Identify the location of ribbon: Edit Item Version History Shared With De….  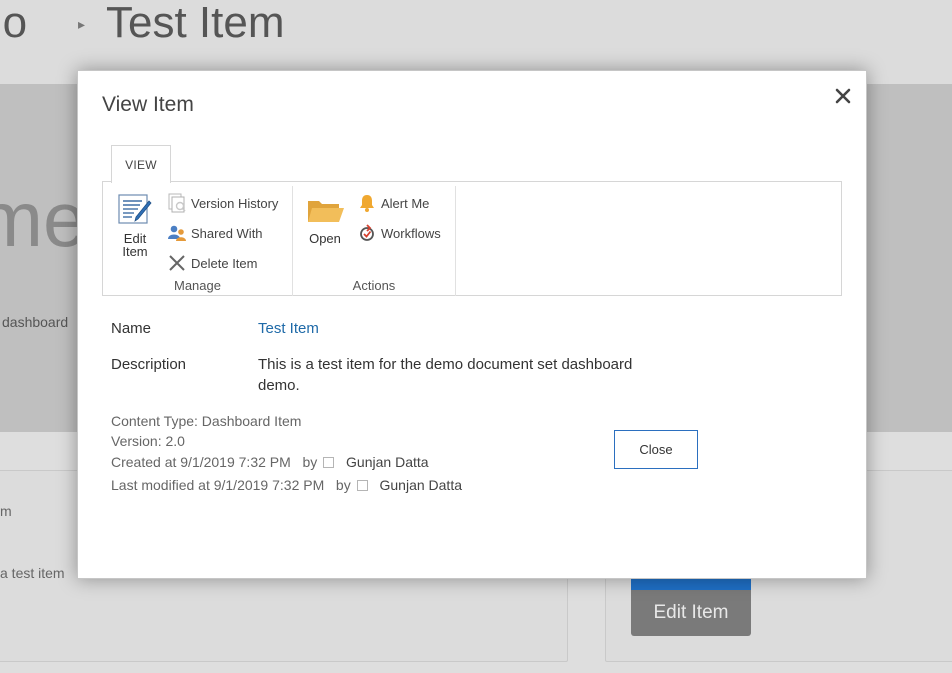
(472, 238).